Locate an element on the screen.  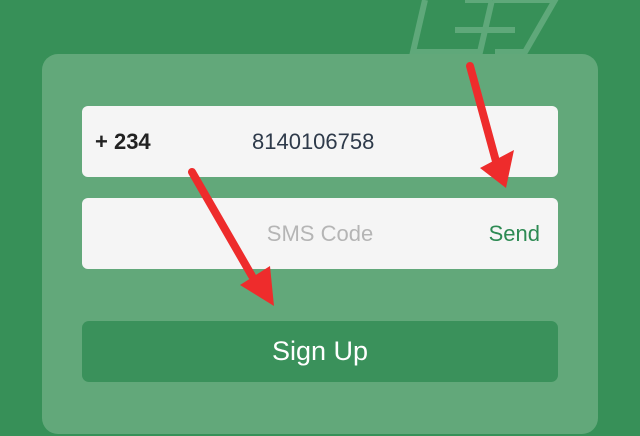
phone-number-input: 8140106758 is located at coordinates (313, 141).